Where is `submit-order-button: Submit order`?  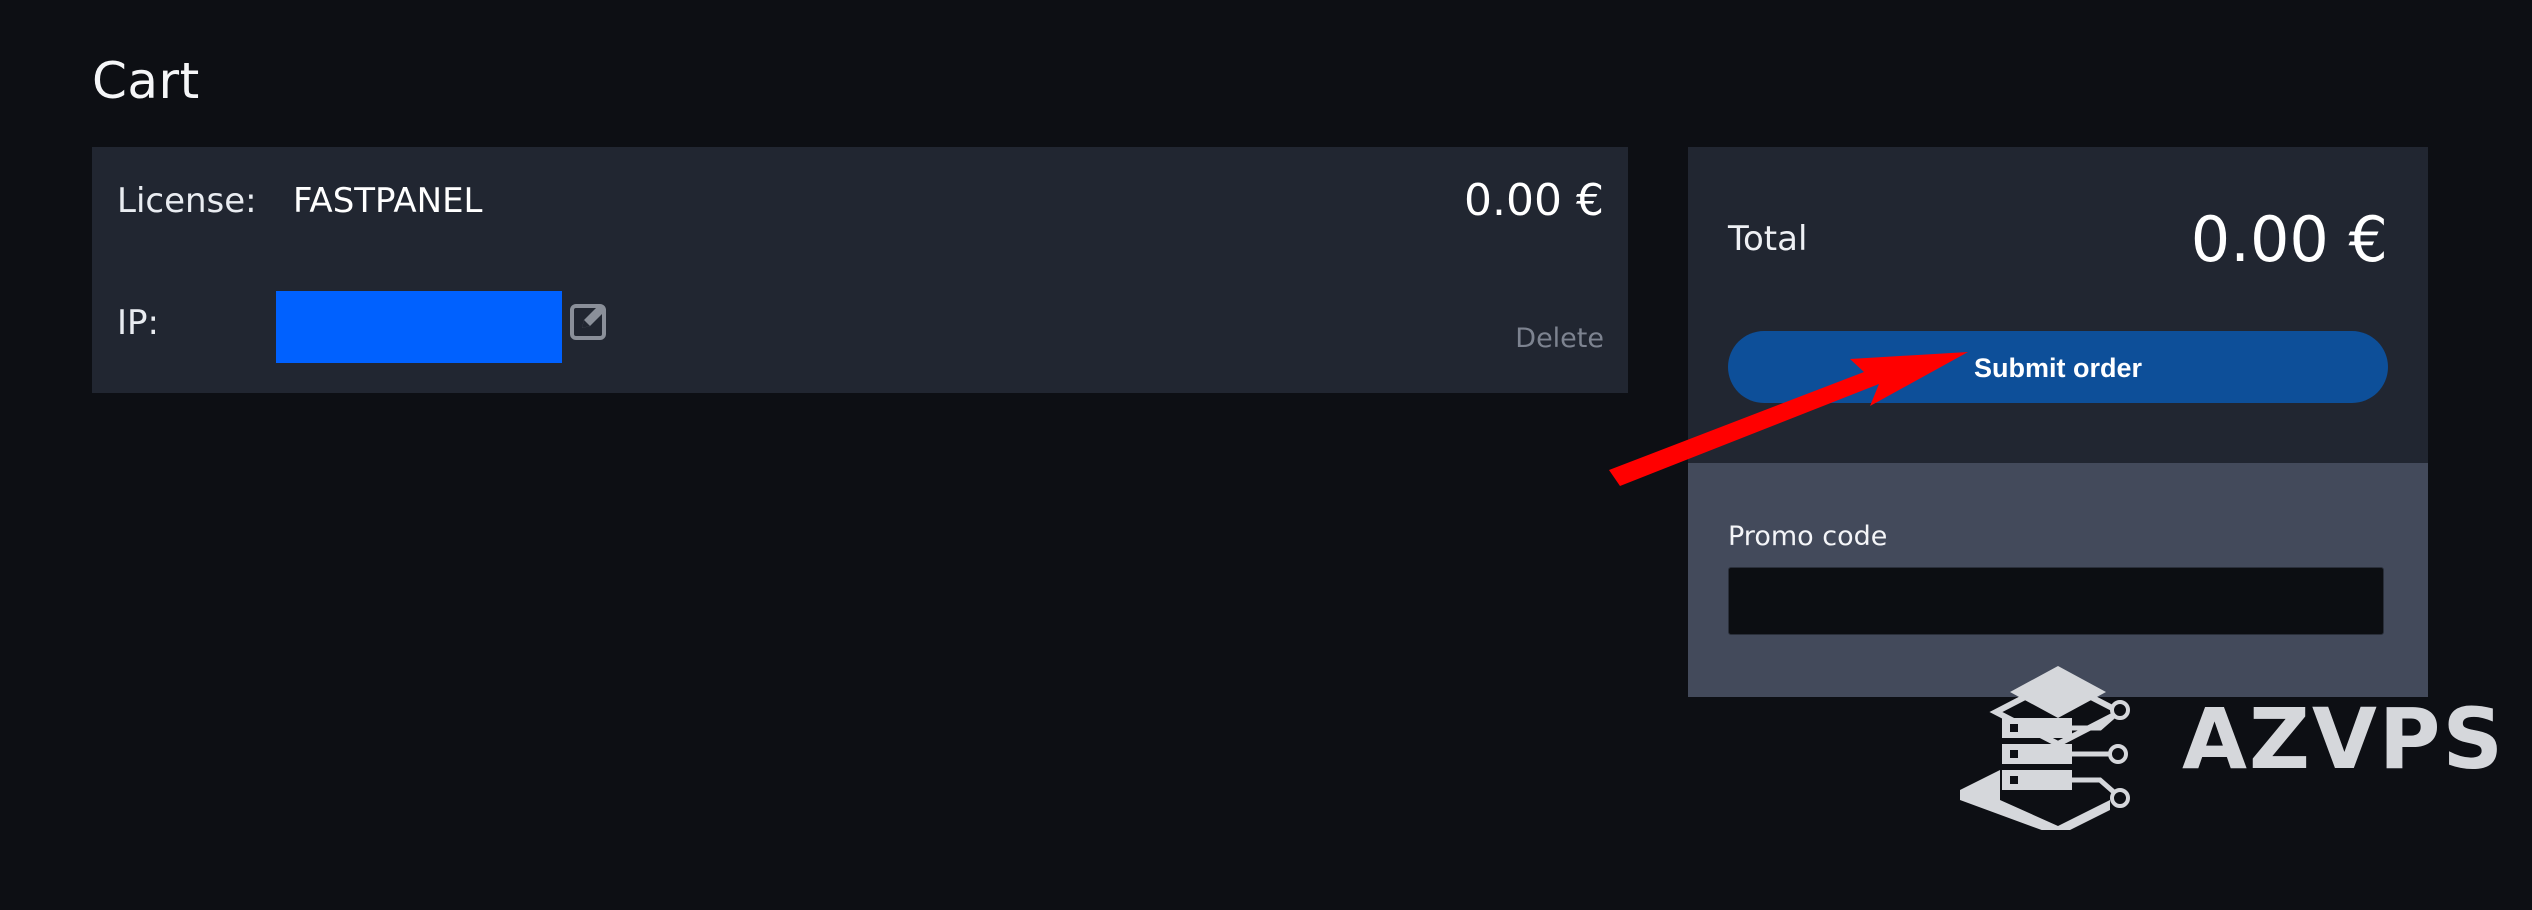
submit-order-button: Submit order is located at coordinates (2058, 367).